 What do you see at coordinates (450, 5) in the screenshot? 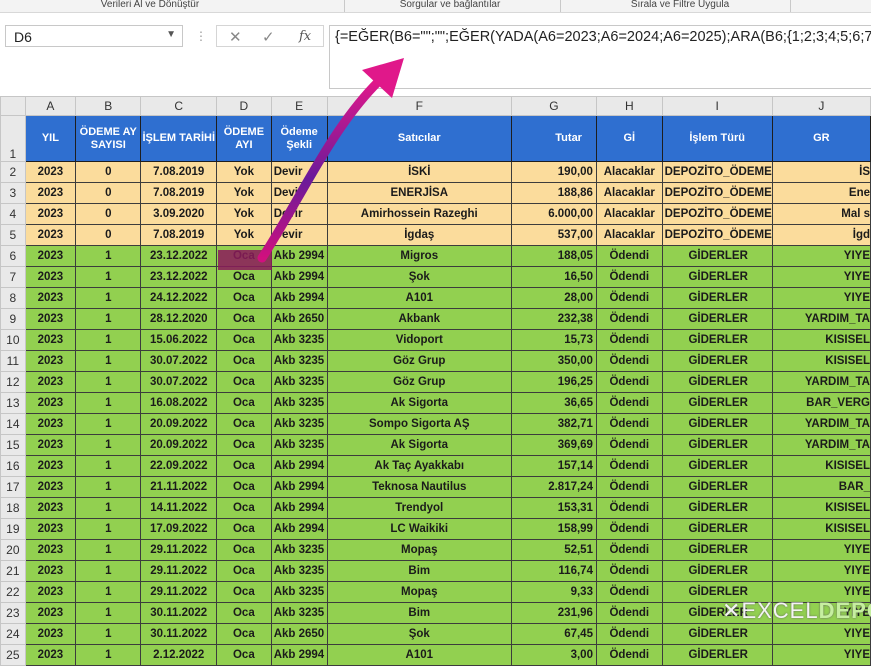
I see `ribbon-group-queries: Sorgular ve bağlantılar` at bounding box center [450, 5].